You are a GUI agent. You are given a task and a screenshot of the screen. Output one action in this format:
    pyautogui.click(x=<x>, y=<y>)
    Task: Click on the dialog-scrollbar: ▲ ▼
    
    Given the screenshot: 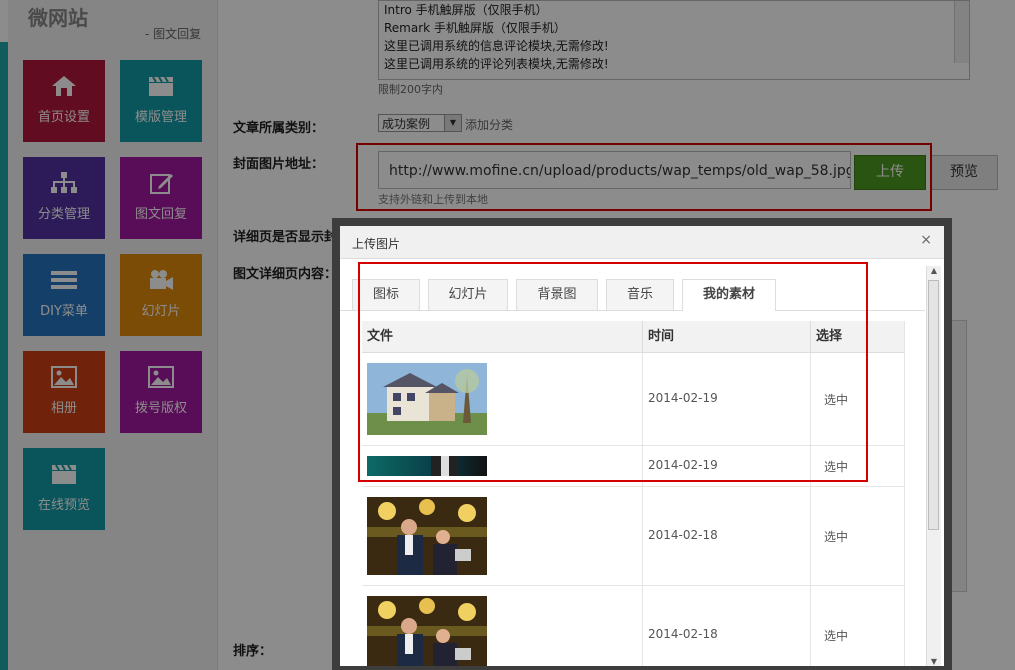 What is the action you would take?
    pyautogui.click(x=933, y=466)
    